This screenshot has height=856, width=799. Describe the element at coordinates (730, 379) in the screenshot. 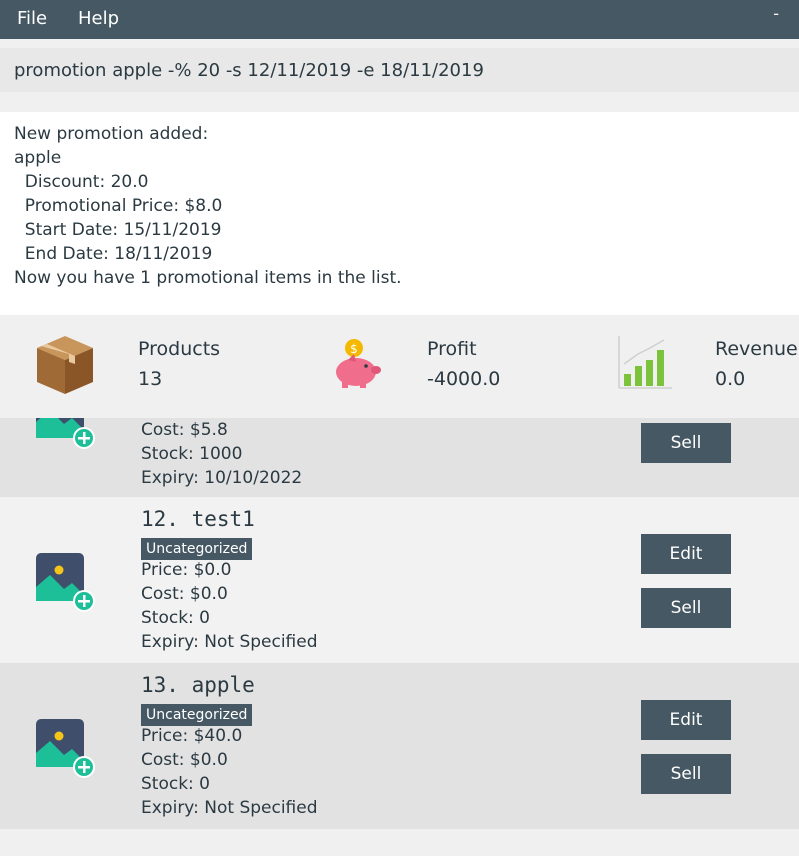

I see `revenue-value: 0.0` at that location.